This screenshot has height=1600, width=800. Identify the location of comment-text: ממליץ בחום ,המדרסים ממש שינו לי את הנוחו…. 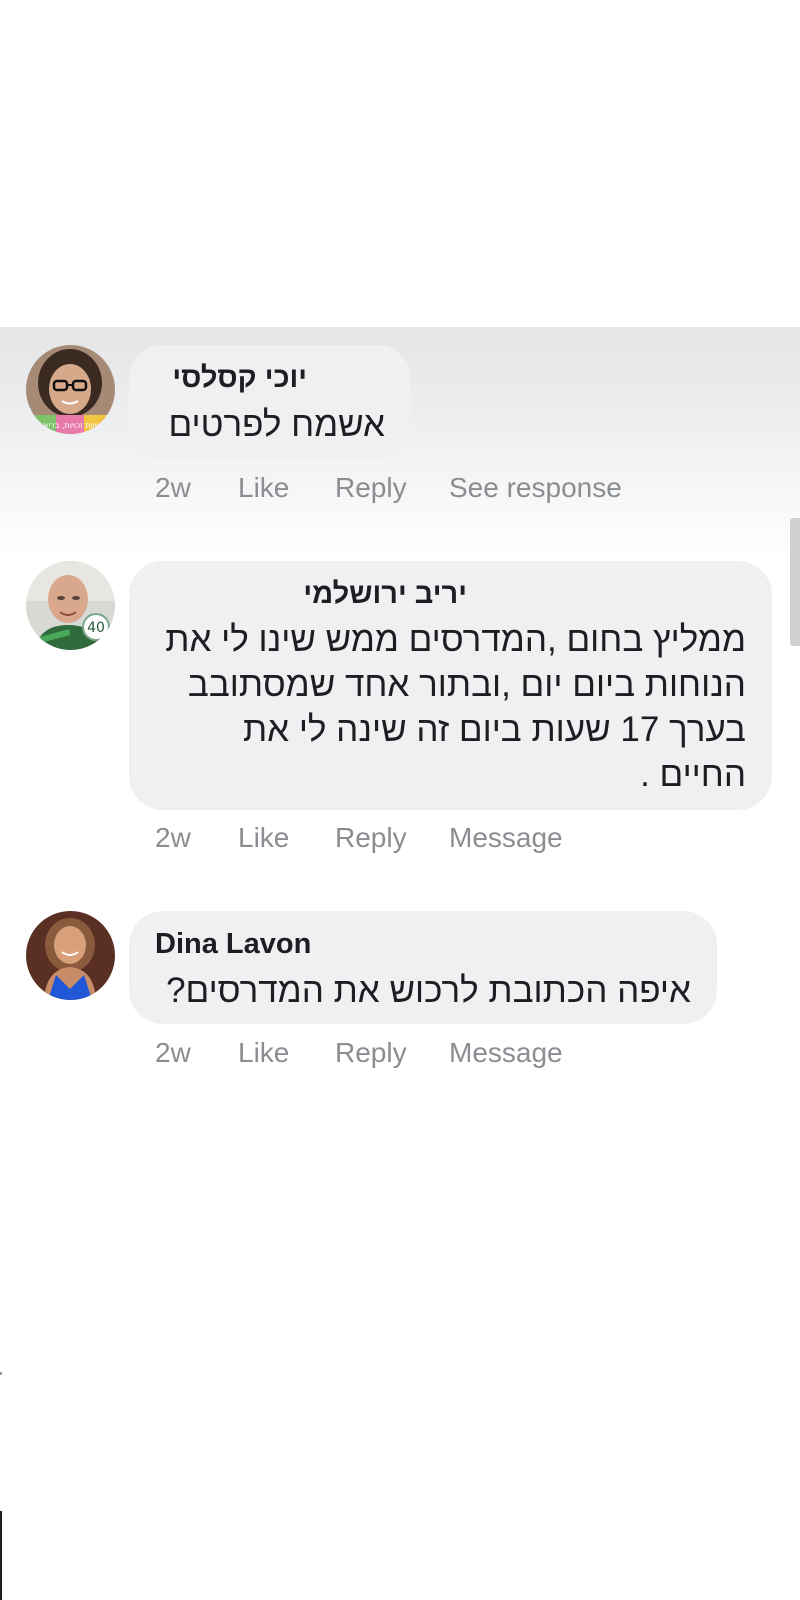
(455, 707).